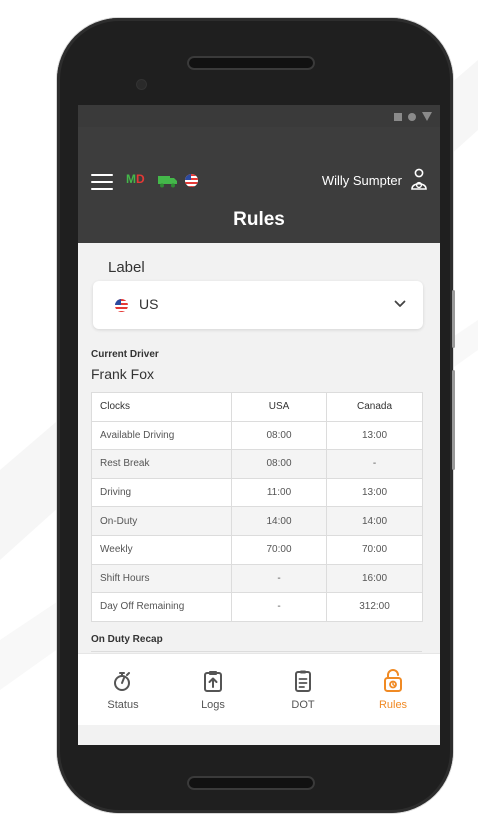 Image resolution: width=478 pixels, height=819 pixels. I want to click on rules-lock-icon, so click(393, 680).